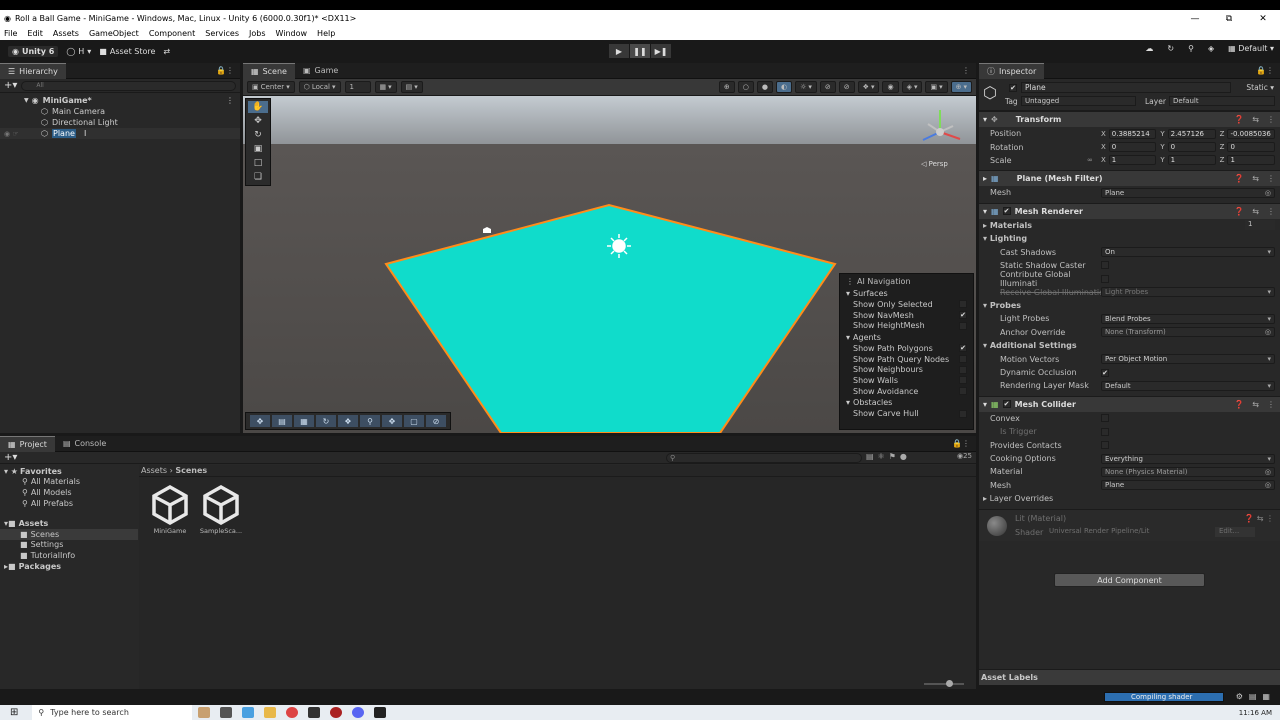 This screenshot has width=1280, height=720. What do you see at coordinates (1188, 485) in the screenshot?
I see `collider-mesh-field: Plane` at bounding box center [1188, 485].